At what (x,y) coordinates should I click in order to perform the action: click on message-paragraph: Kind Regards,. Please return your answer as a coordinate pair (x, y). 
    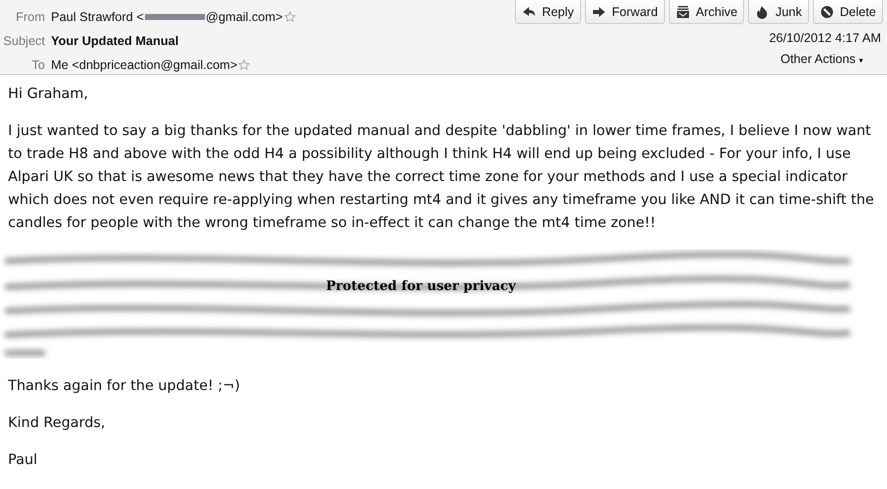
    Looking at the image, I should click on (57, 423).